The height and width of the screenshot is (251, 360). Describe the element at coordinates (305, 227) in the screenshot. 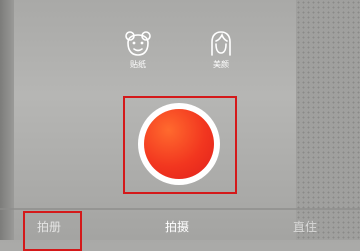

I see `tab-third: 直住` at that location.